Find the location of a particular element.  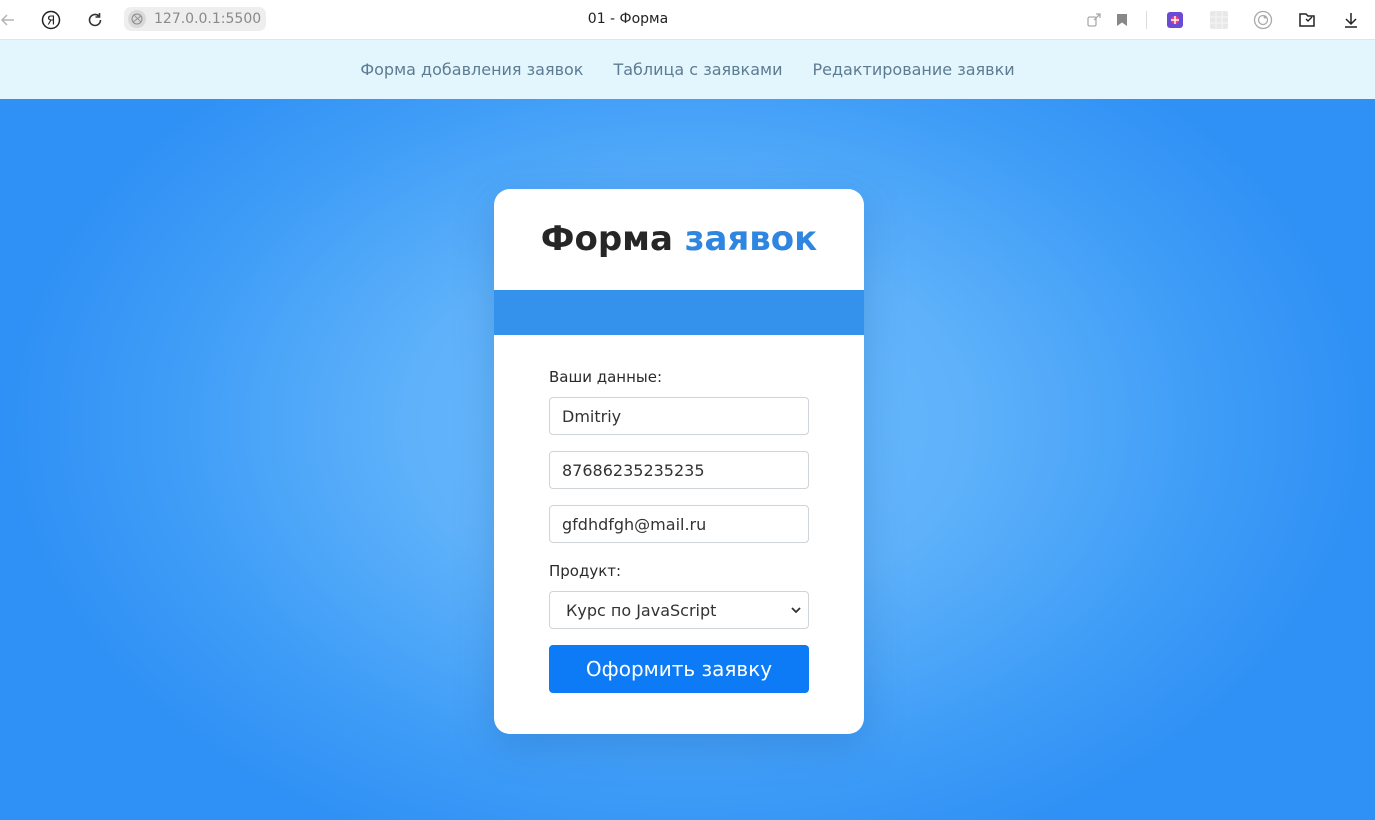

download-icon is located at coordinates (1351, 20).